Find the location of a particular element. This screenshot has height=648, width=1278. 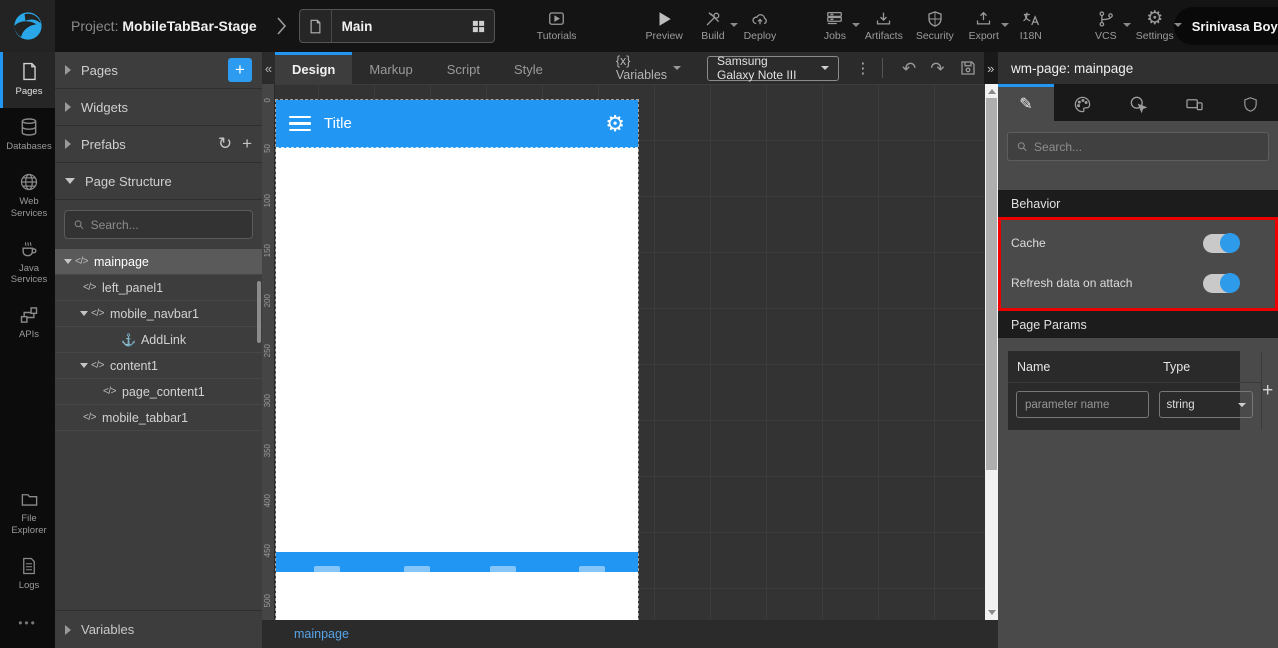

export-button: Export is located at coordinates (988, 26).